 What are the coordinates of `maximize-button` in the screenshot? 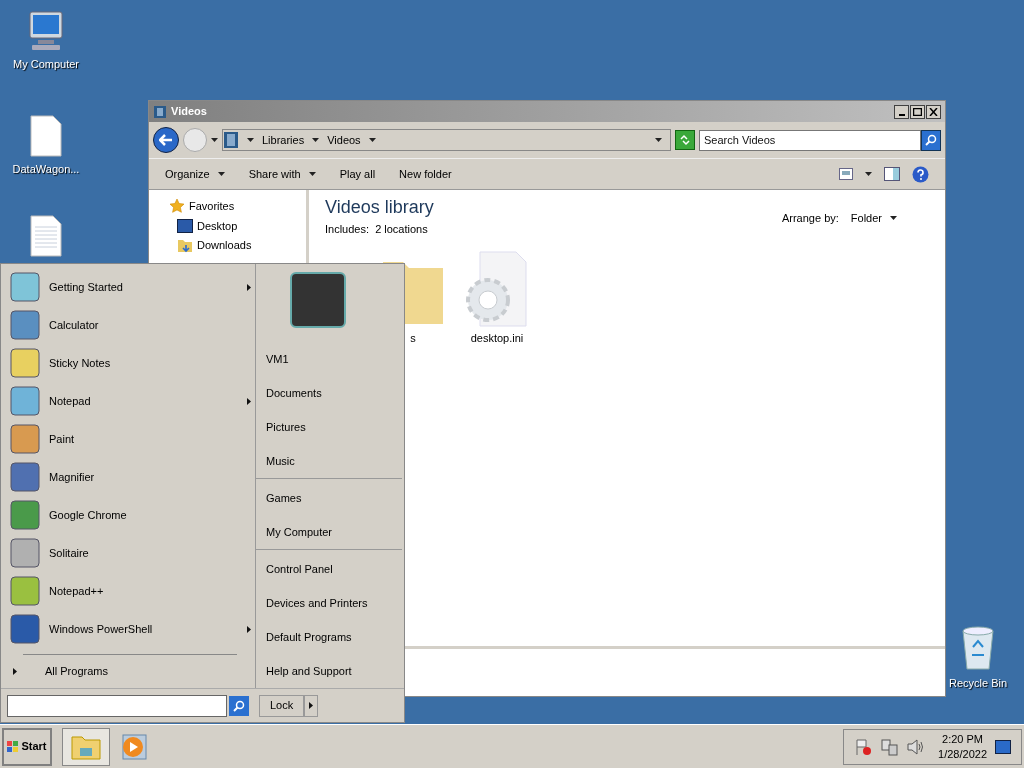 It's located at (917, 111).